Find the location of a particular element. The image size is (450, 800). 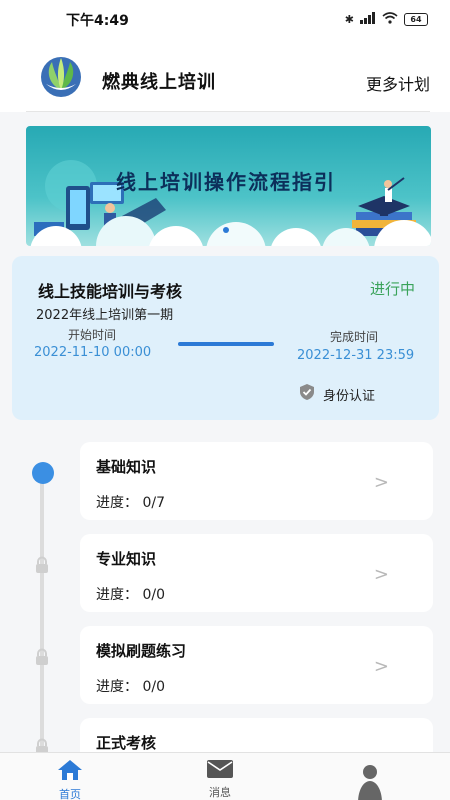

time-progress-bar is located at coordinates (226, 344).